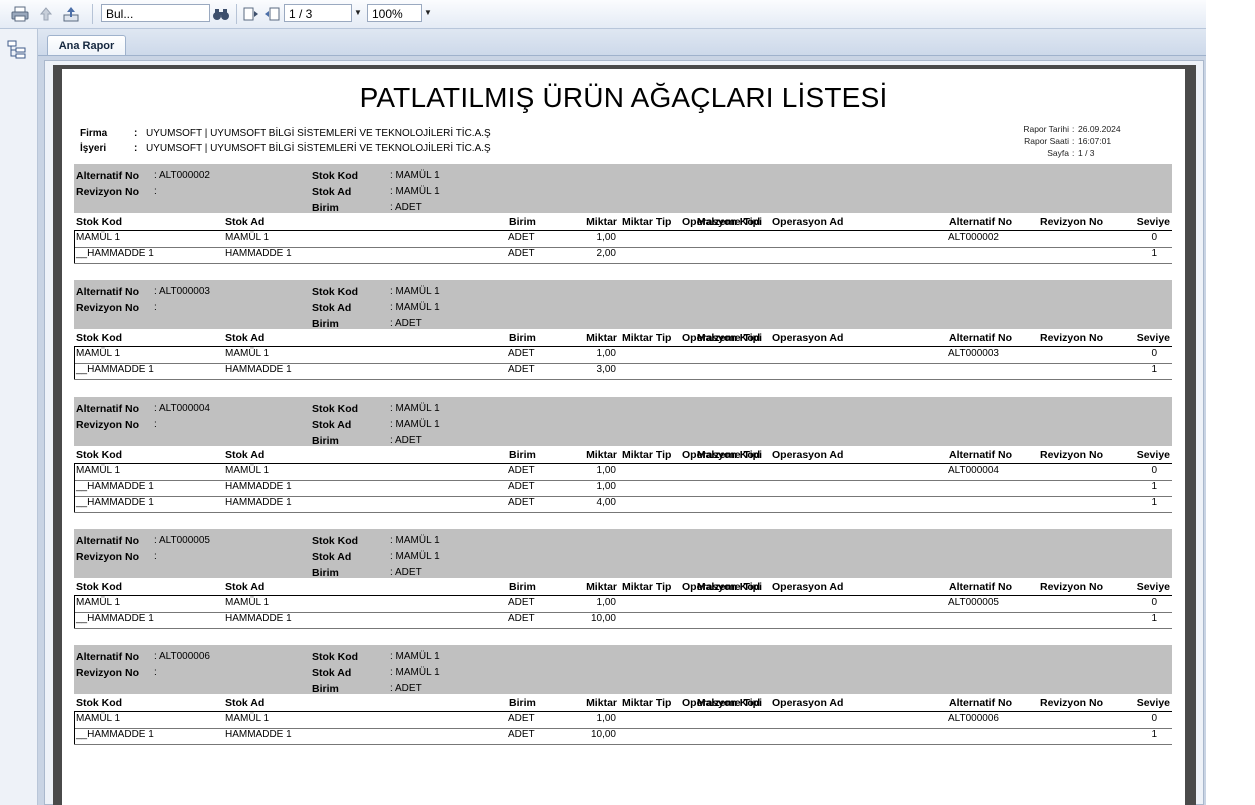 The height and width of the screenshot is (805, 1255). What do you see at coordinates (136, 148) in the screenshot?
I see `isyeri-colon: :` at bounding box center [136, 148].